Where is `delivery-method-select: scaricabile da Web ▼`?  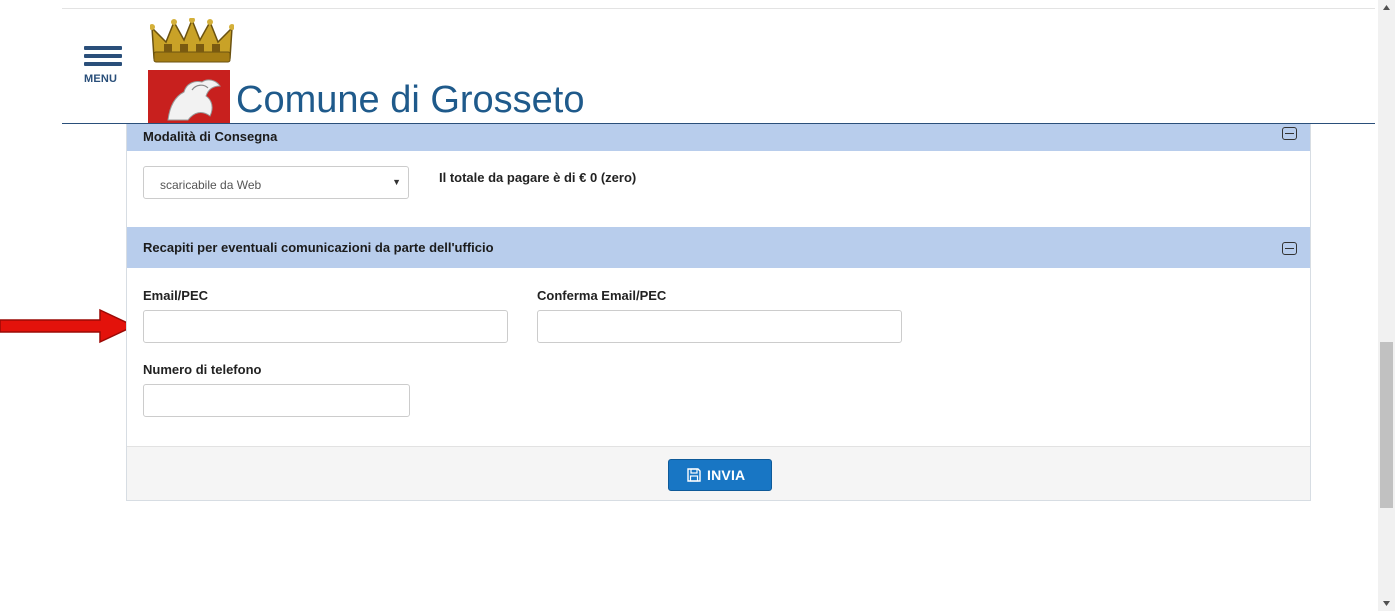
delivery-method-select: scaricabile da Web ▼ is located at coordinates (276, 182).